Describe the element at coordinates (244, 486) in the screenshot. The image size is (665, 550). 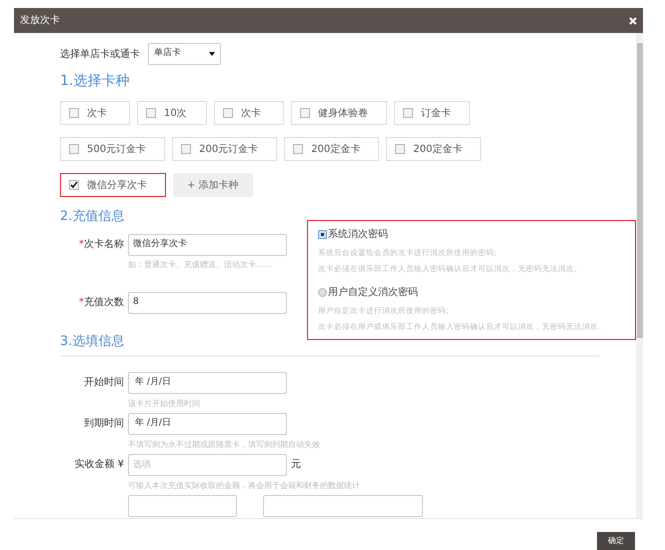
I see `hint-text: 可输入本次充值实际收取的金额，将会用于会籍和财务的数据统计` at that location.